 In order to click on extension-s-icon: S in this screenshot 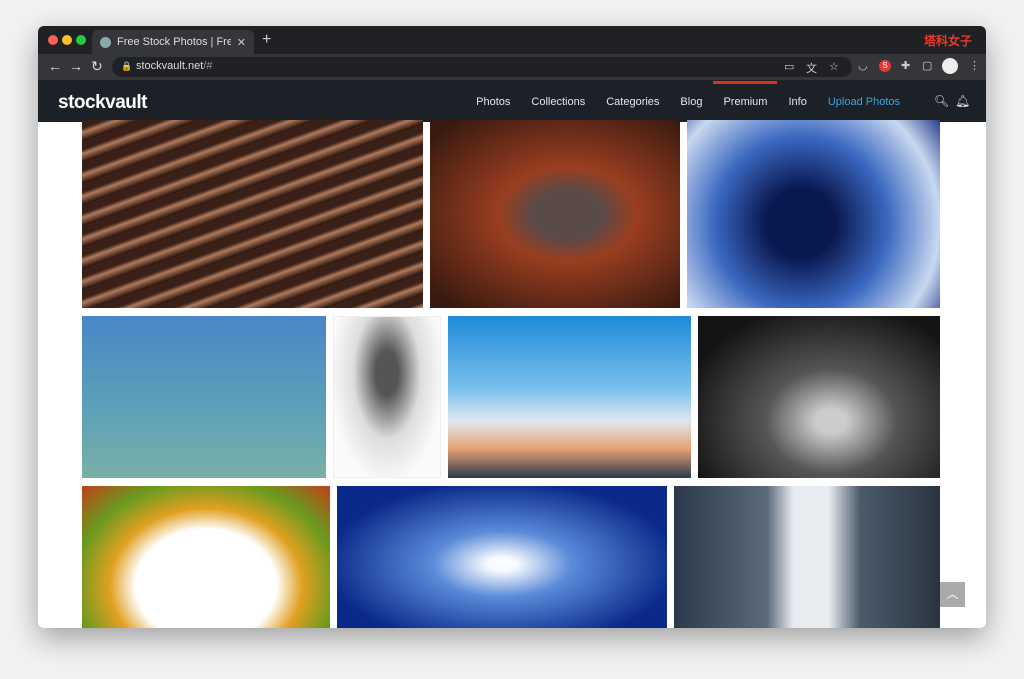, I will do `click(885, 66)`.